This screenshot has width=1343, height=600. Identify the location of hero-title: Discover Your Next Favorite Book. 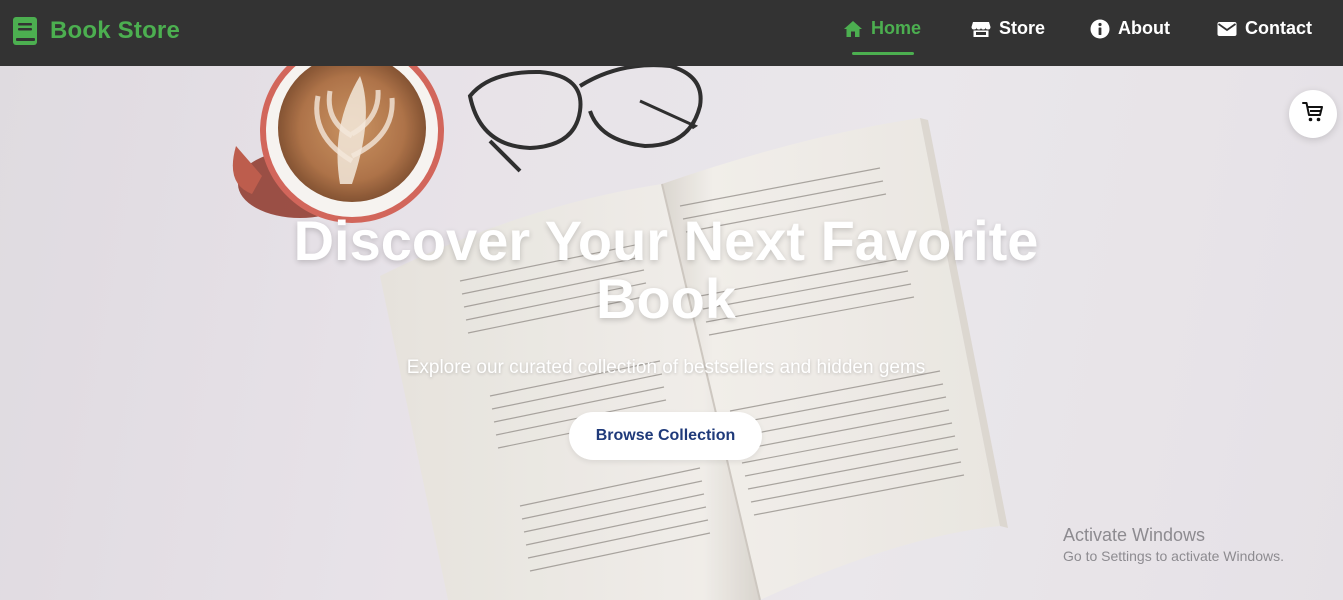
(666, 269).